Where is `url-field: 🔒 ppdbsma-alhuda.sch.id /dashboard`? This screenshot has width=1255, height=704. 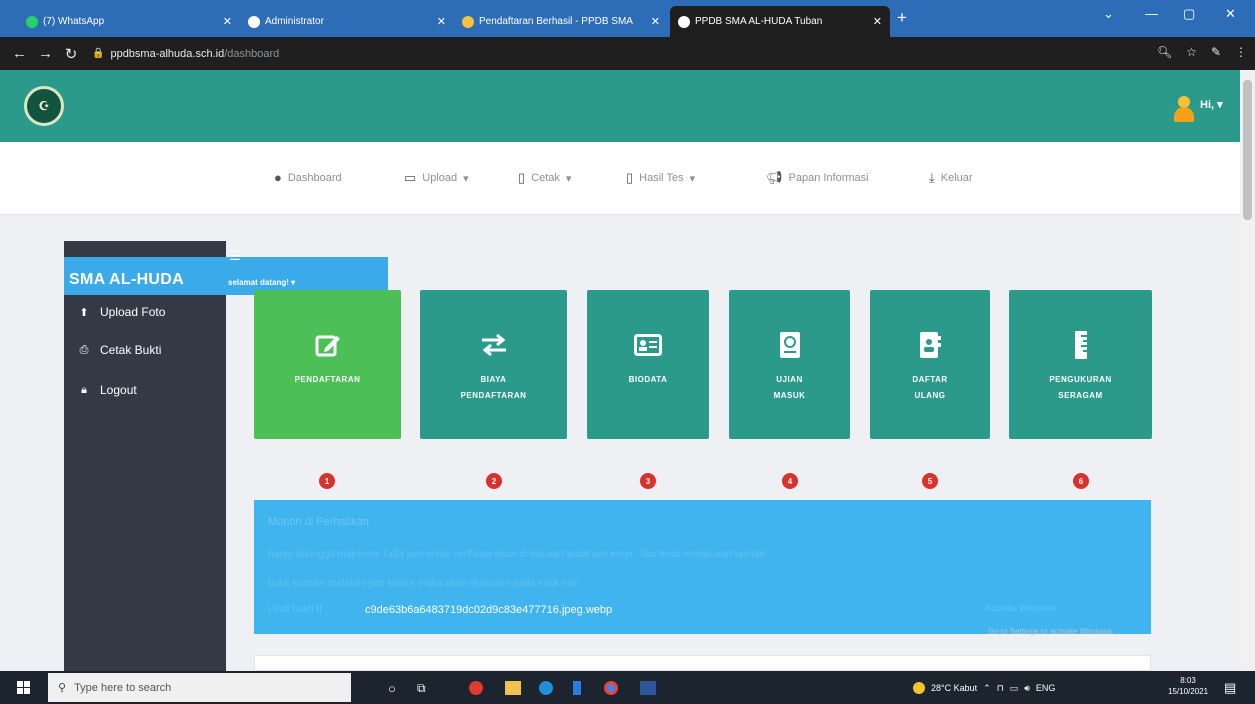 url-field: 🔒 ppdbsma-alhuda.sch.id /dashboard is located at coordinates (632, 53).